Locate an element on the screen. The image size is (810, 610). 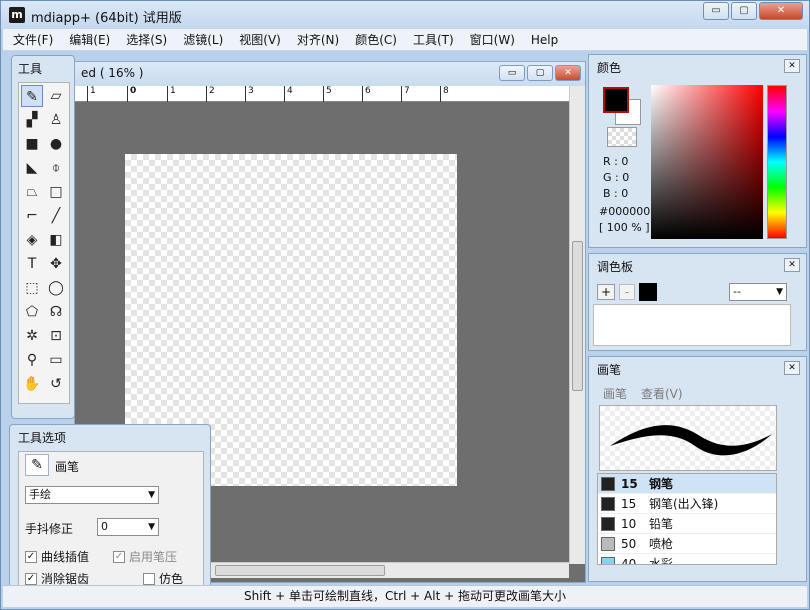
brush-size: 10 is located at coordinates (629, 523).